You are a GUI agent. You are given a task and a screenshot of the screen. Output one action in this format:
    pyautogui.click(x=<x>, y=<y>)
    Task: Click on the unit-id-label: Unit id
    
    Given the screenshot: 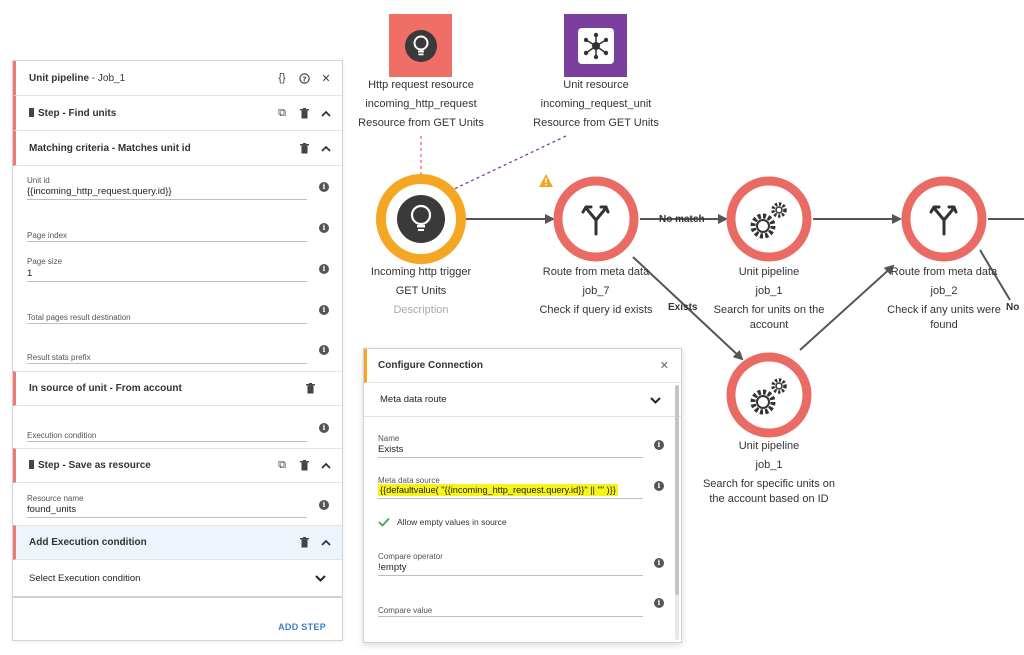 What is the action you would take?
    pyautogui.click(x=38, y=180)
    